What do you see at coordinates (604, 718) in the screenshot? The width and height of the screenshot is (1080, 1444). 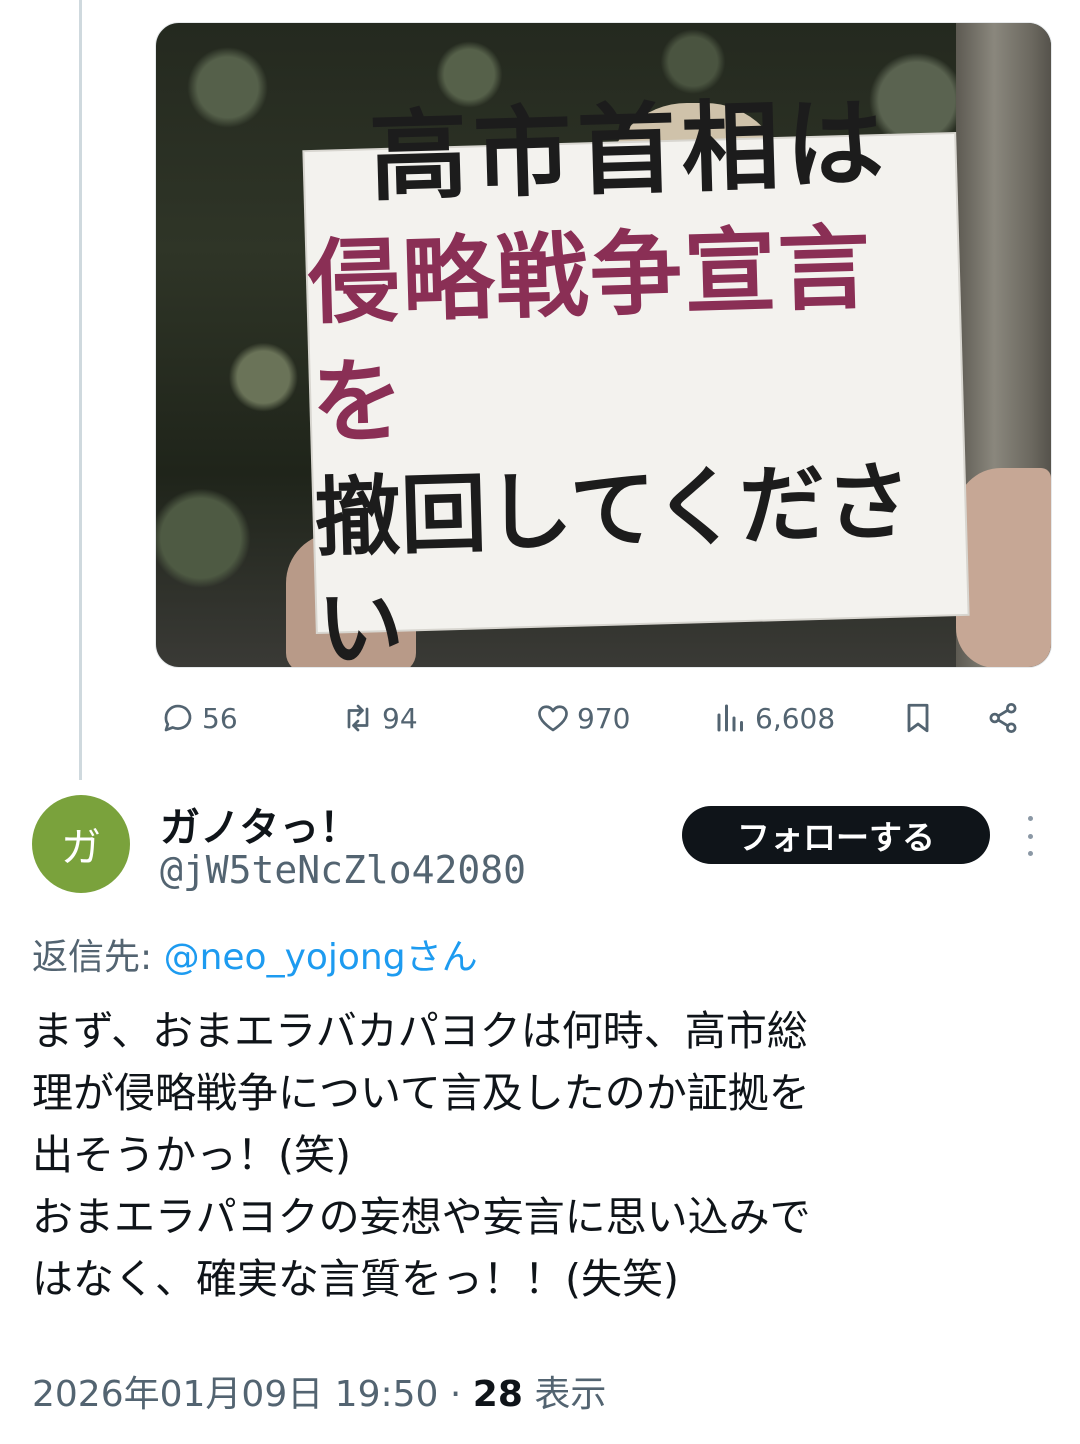 I see `like-count: 970` at bounding box center [604, 718].